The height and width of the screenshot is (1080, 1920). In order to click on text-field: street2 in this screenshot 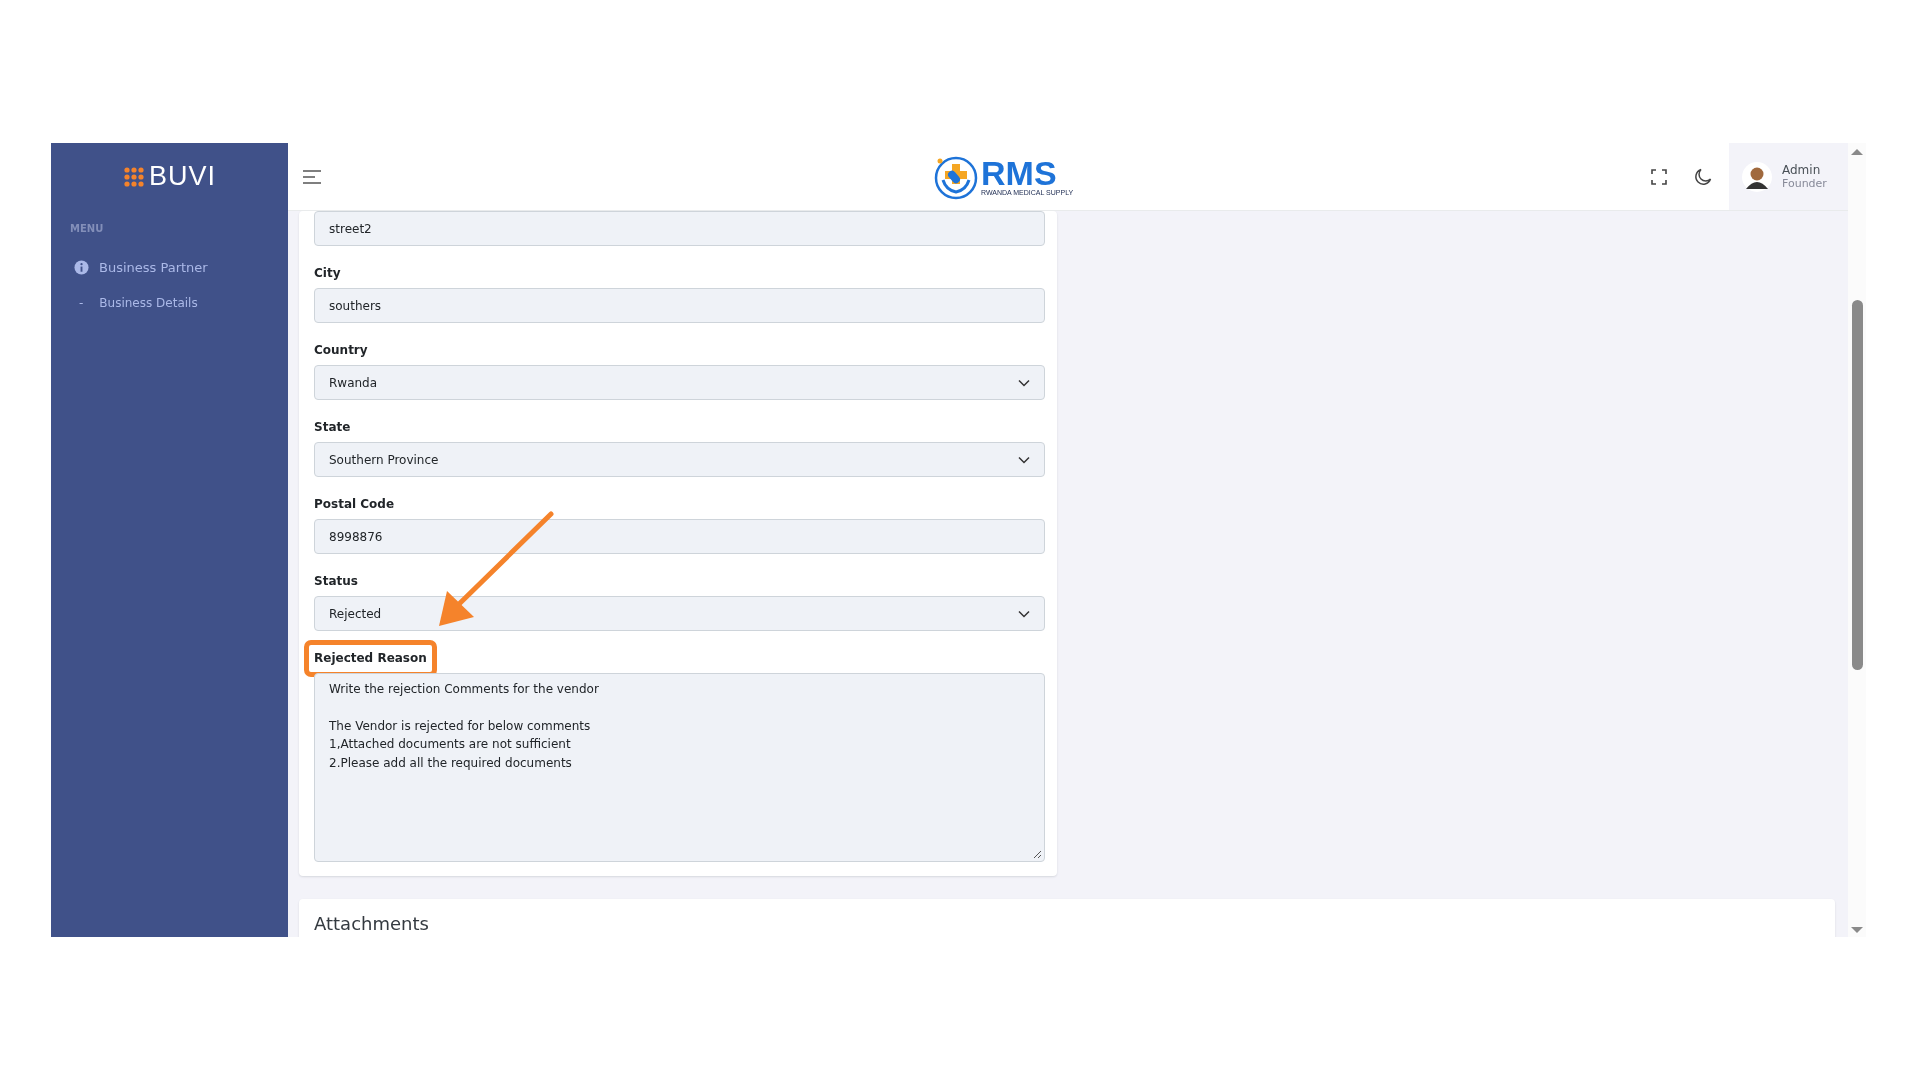, I will do `click(679, 228)`.